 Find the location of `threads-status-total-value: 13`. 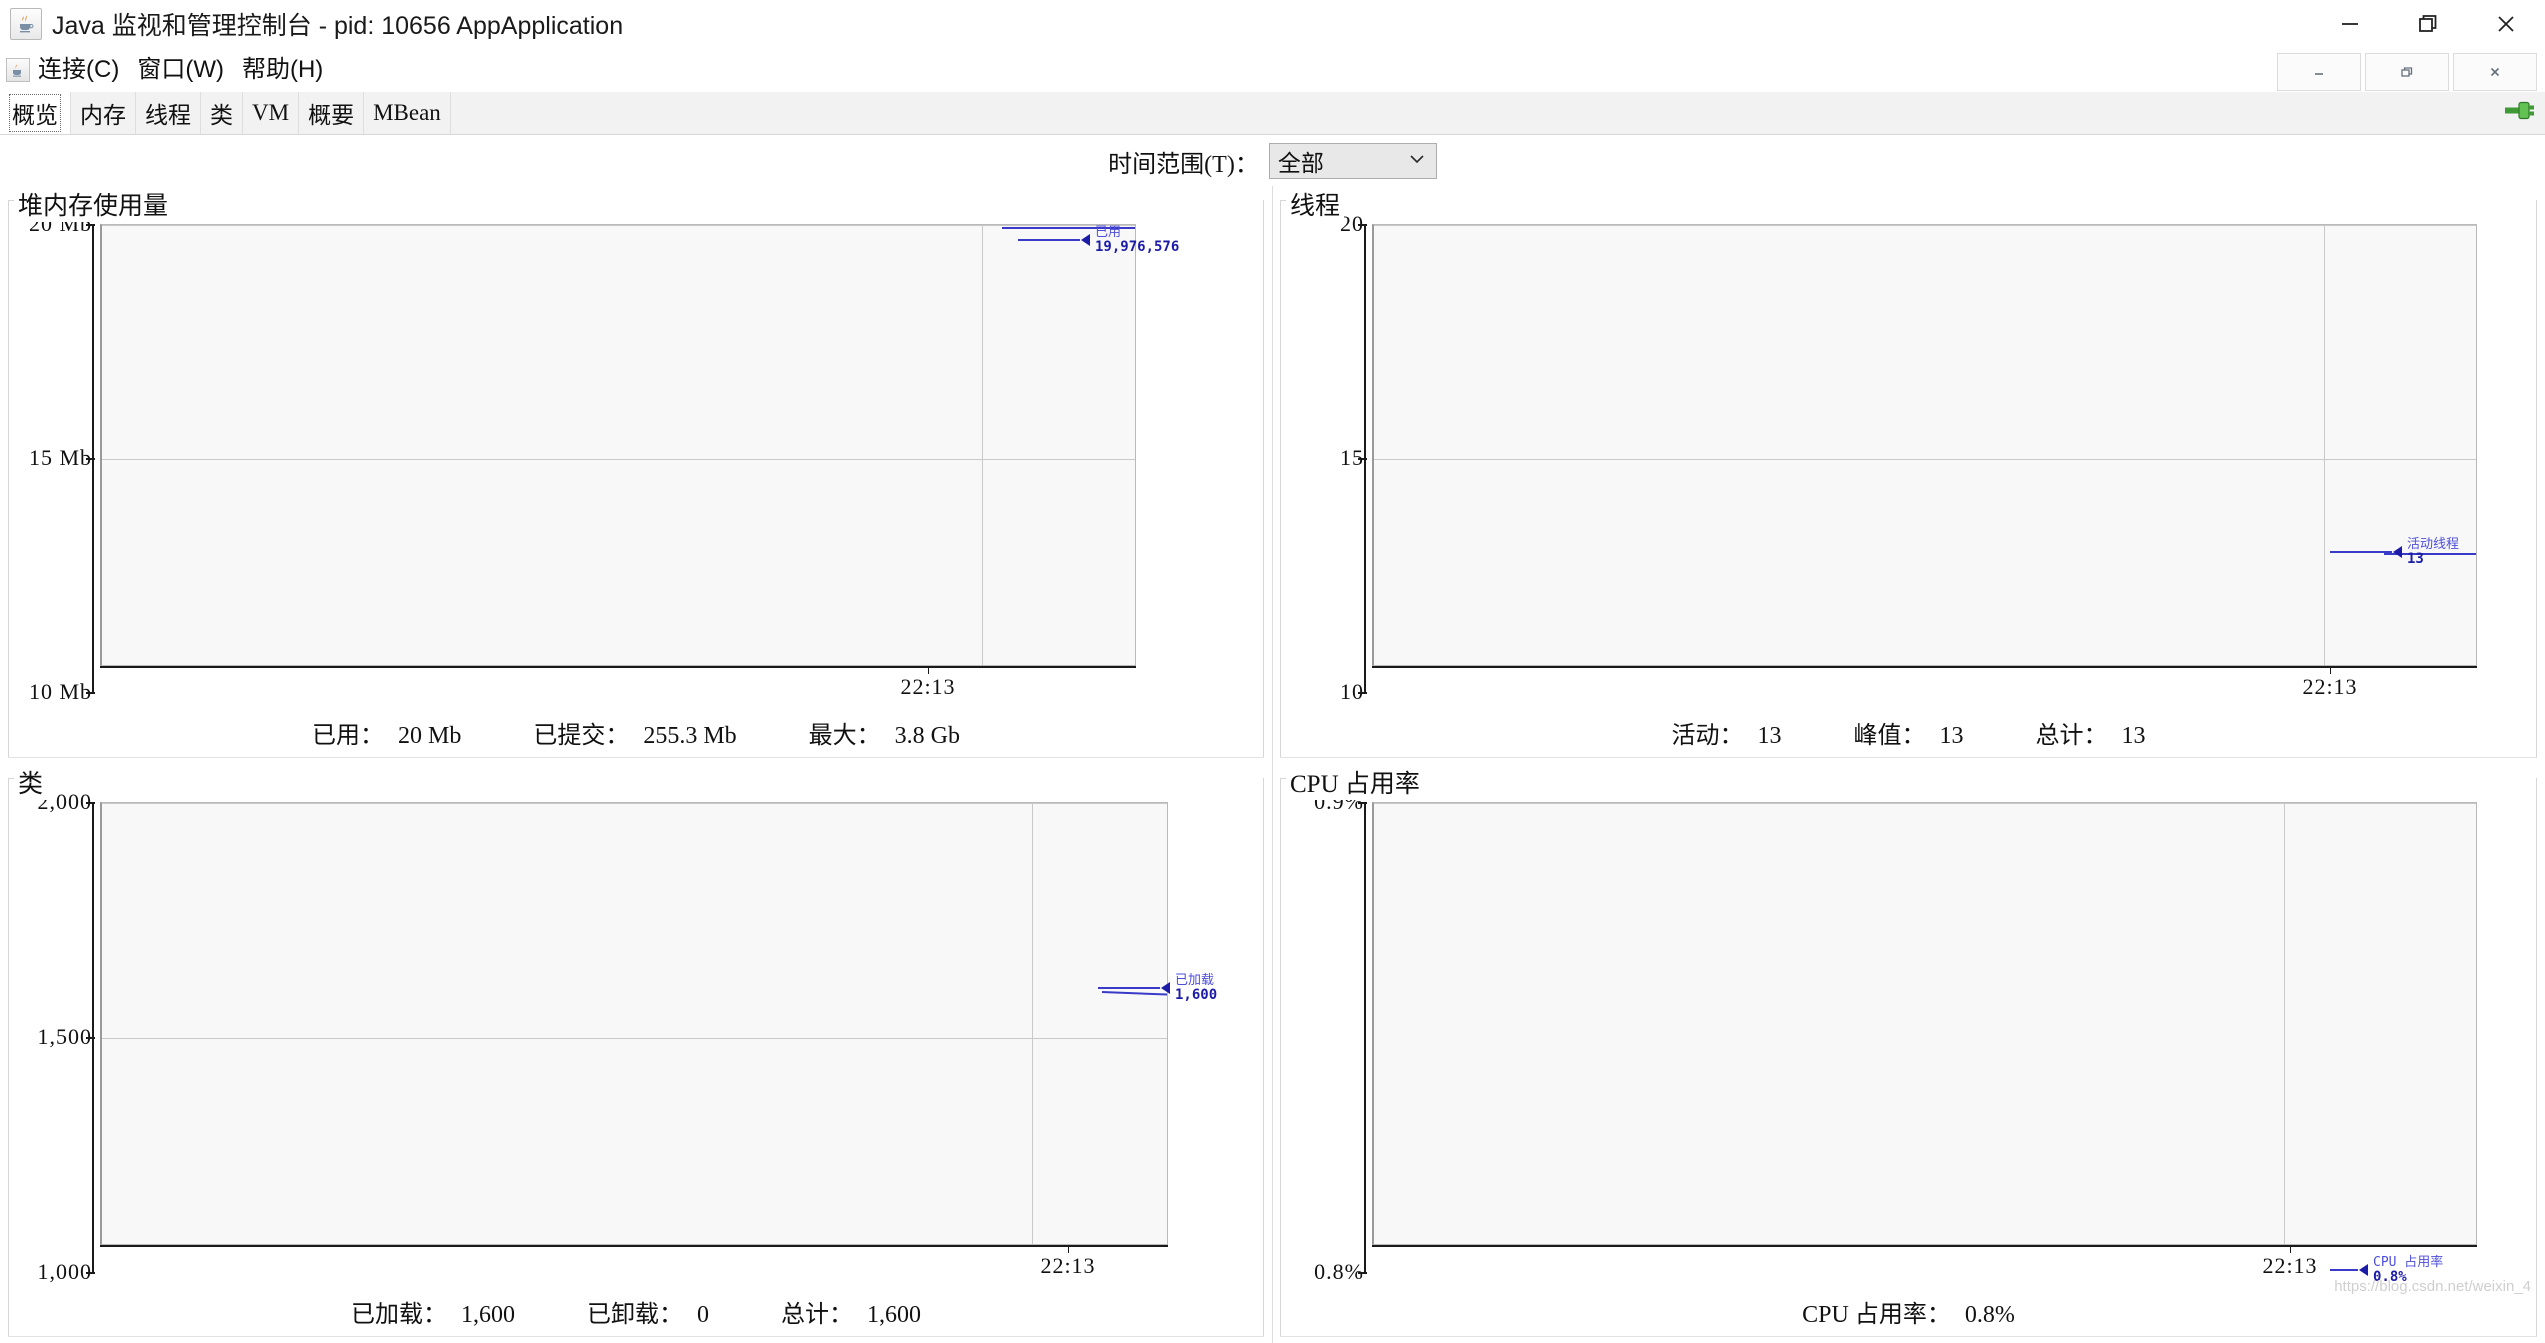

threads-status-total-value: 13 is located at coordinates (2133, 736).